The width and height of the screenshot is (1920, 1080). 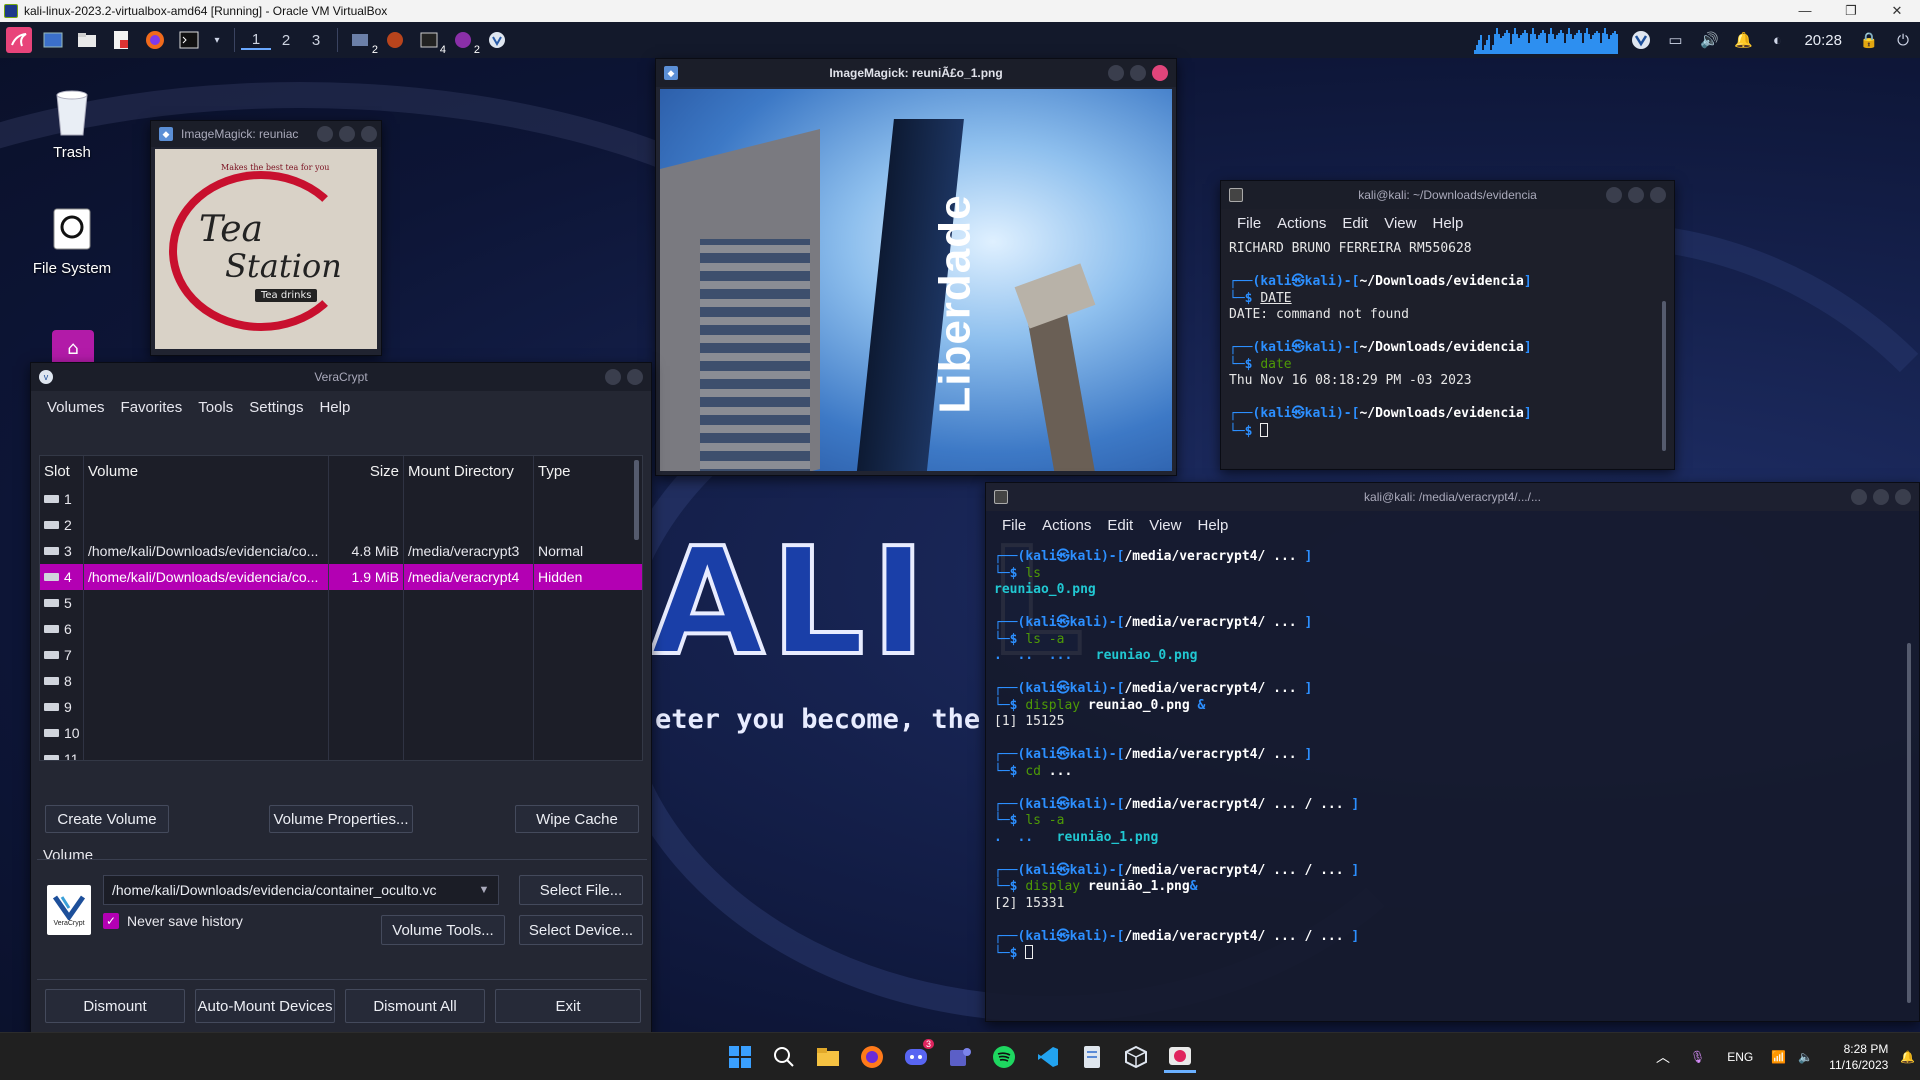 What do you see at coordinates (1903, 40) in the screenshot?
I see `logout-icon: ⏻` at bounding box center [1903, 40].